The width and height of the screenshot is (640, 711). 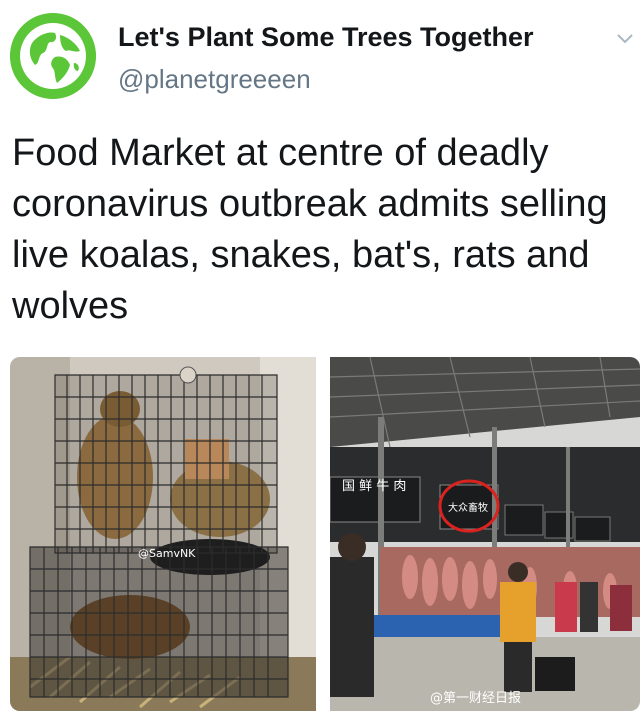 I want to click on display-name: Let's Plant Some Trees Together, so click(x=326, y=37).